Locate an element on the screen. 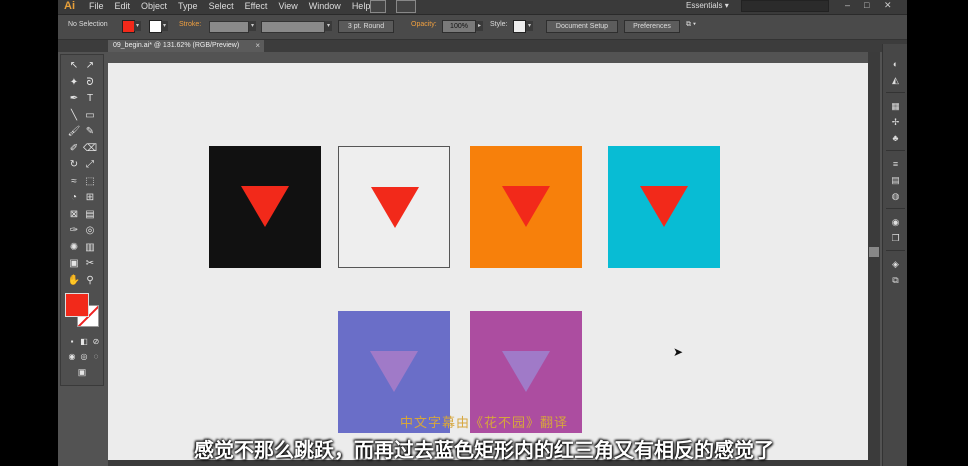 The image size is (968, 466). bridge-button is located at coordinates (378, 6).